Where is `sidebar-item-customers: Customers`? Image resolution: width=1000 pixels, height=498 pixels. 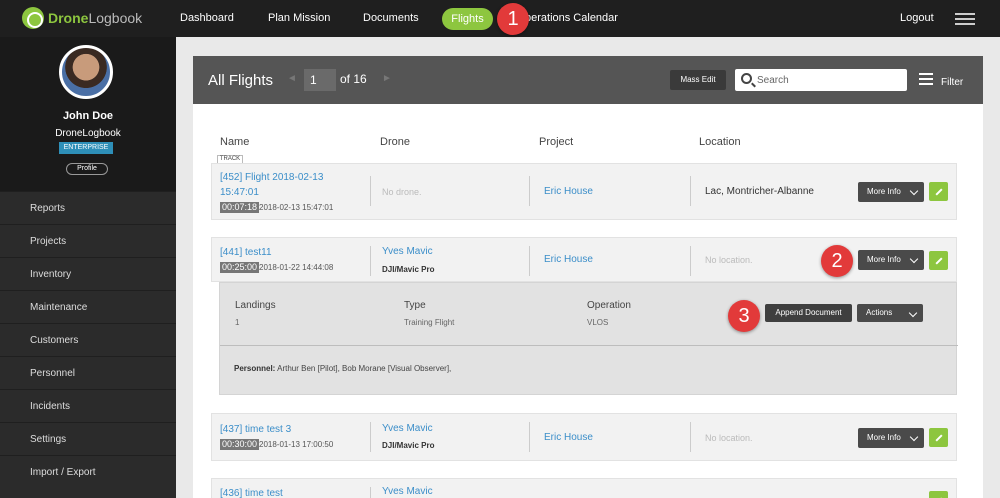
sidebar-item-customers: Customers is located at coordinates (88, 339).